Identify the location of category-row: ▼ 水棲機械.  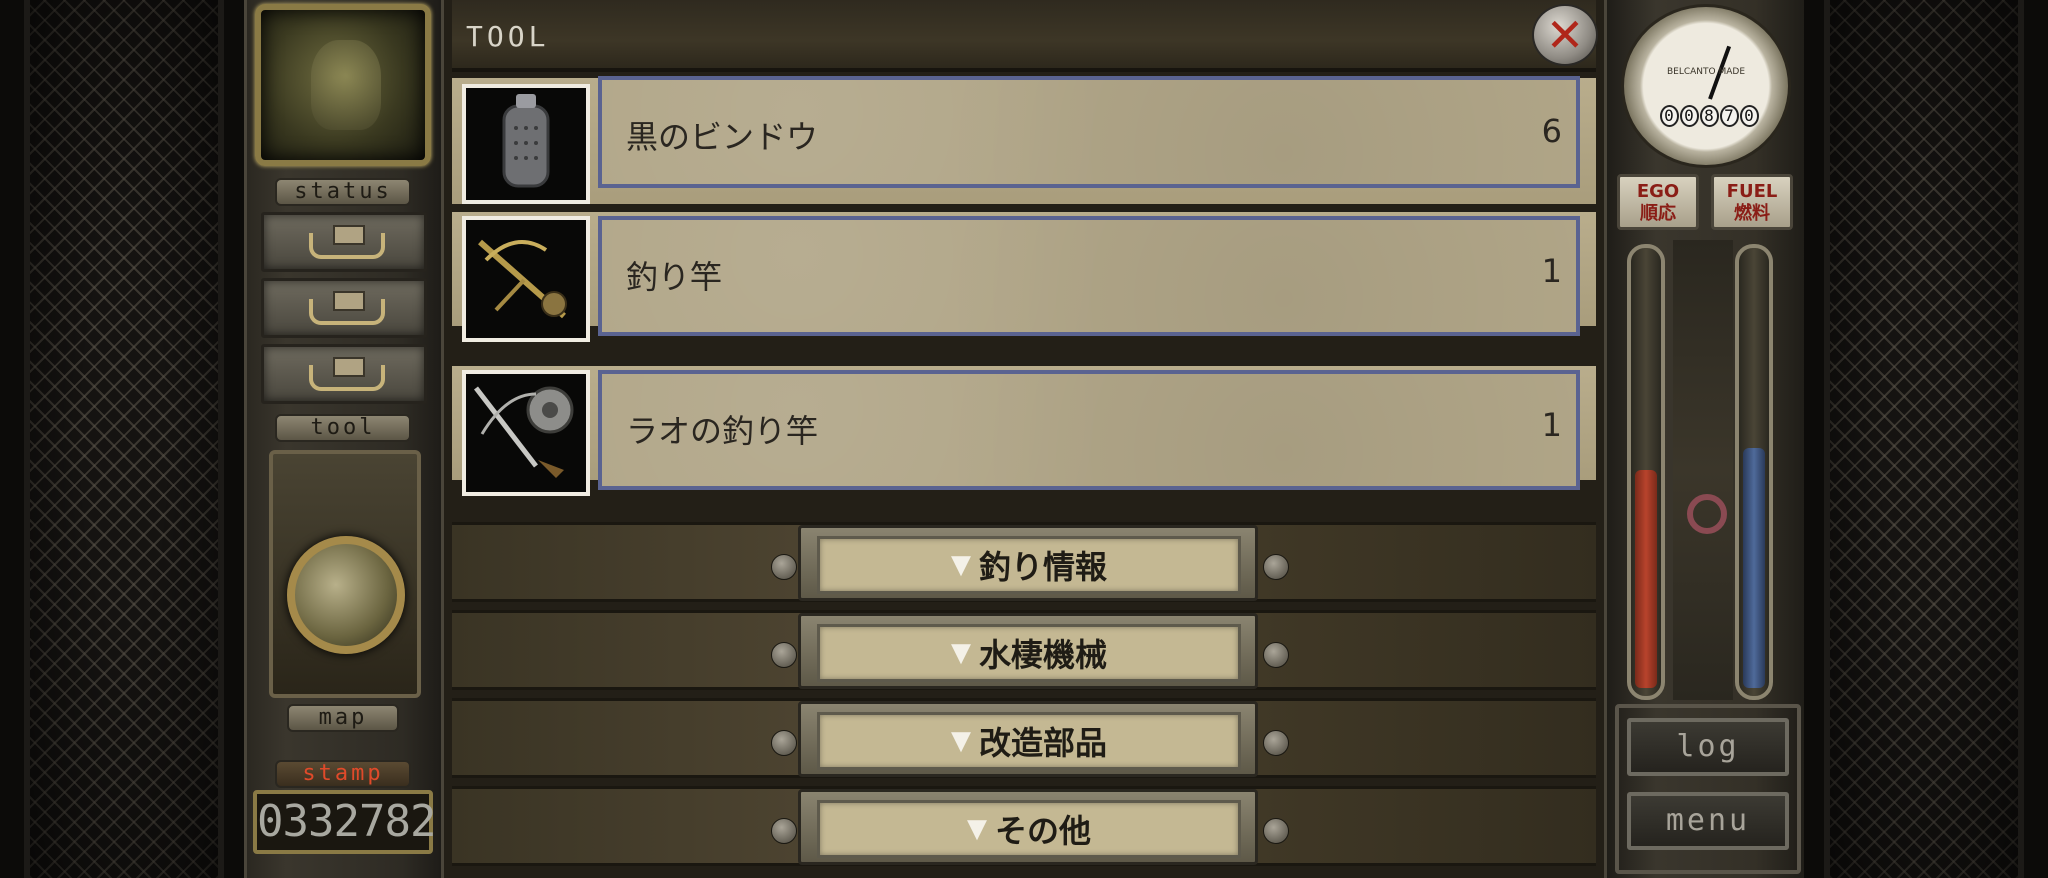
(1024, 650).